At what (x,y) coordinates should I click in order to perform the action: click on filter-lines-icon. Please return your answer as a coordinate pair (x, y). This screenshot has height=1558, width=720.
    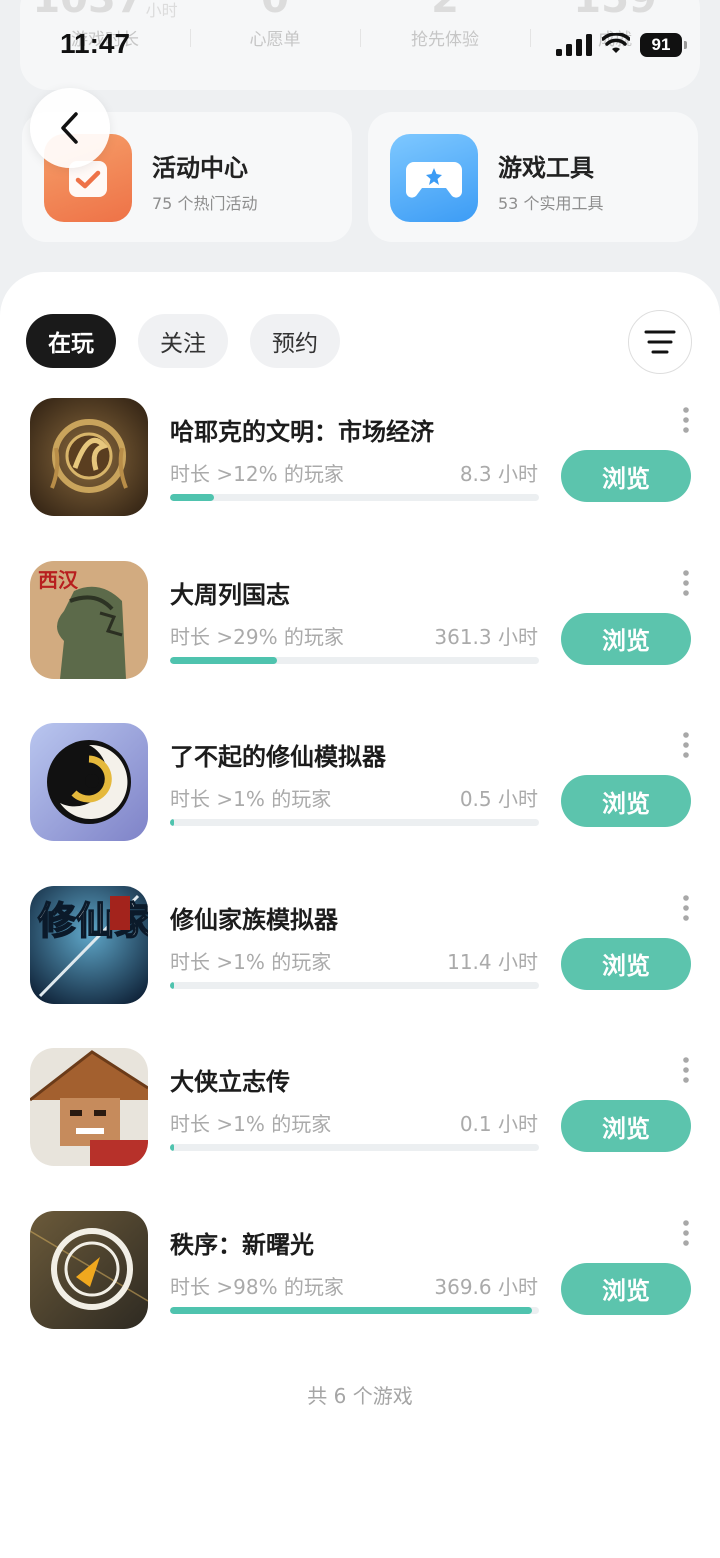
    Looking at the image, I should click on (660, 342).